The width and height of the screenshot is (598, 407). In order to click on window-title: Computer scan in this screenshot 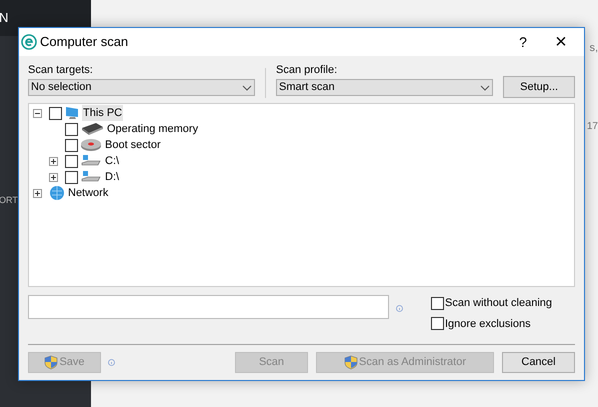, I will do `click(84, 42)`.